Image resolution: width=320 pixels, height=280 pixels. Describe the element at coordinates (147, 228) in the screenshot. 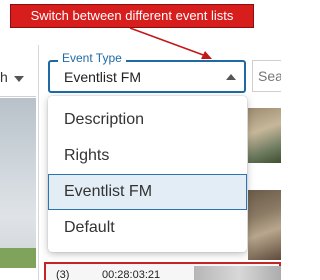

I see `menu-item-default: Default` at that location.